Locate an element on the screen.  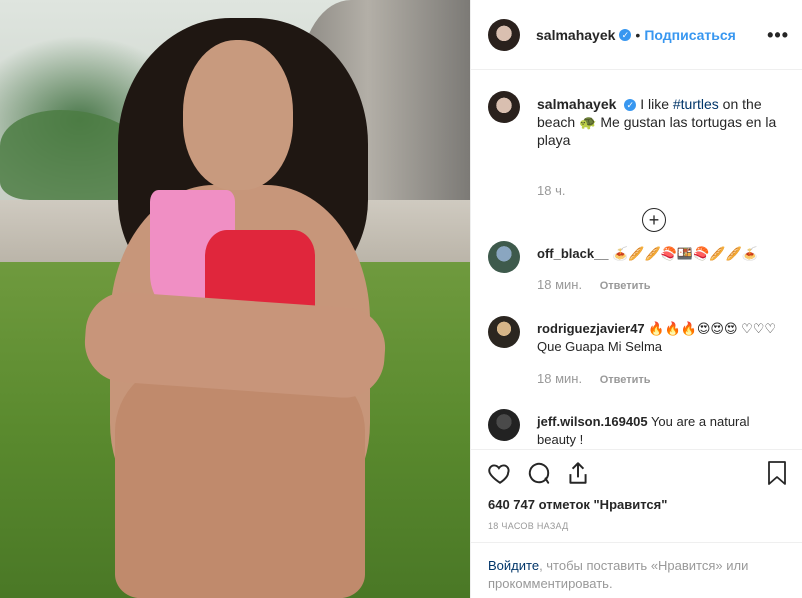
caption-avatar is located at coordinates (504, 107).